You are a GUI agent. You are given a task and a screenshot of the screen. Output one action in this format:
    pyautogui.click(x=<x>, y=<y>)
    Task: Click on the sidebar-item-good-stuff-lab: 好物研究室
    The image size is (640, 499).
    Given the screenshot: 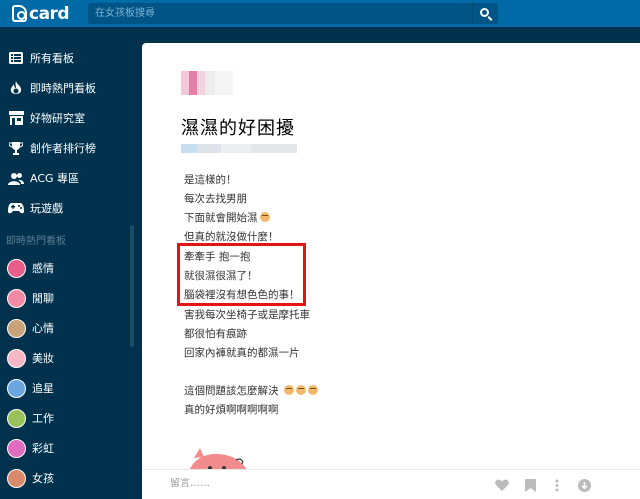 What is the action you would take?
    pyautogui.click(x=65, y=118)
    